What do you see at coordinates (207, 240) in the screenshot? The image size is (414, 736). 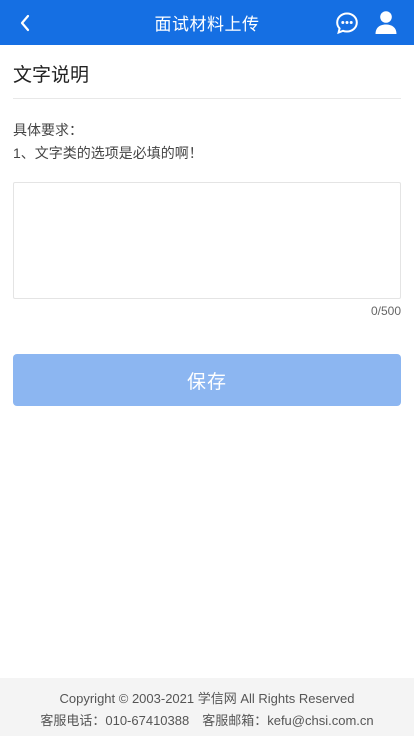 I see `description-textarea` at bounding box center [207, 240].